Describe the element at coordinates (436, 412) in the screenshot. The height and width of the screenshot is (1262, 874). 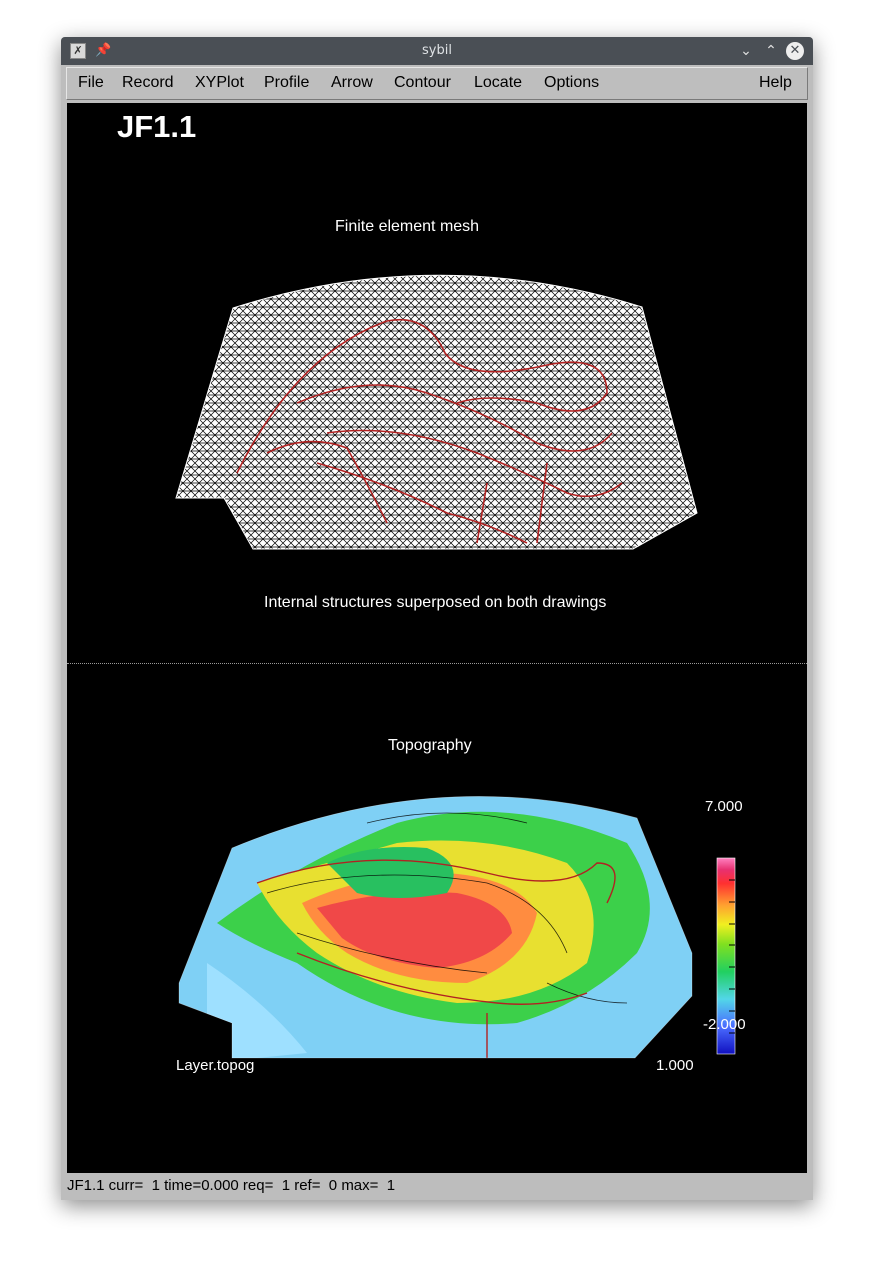
I see `finite-element-mesh` at that location.